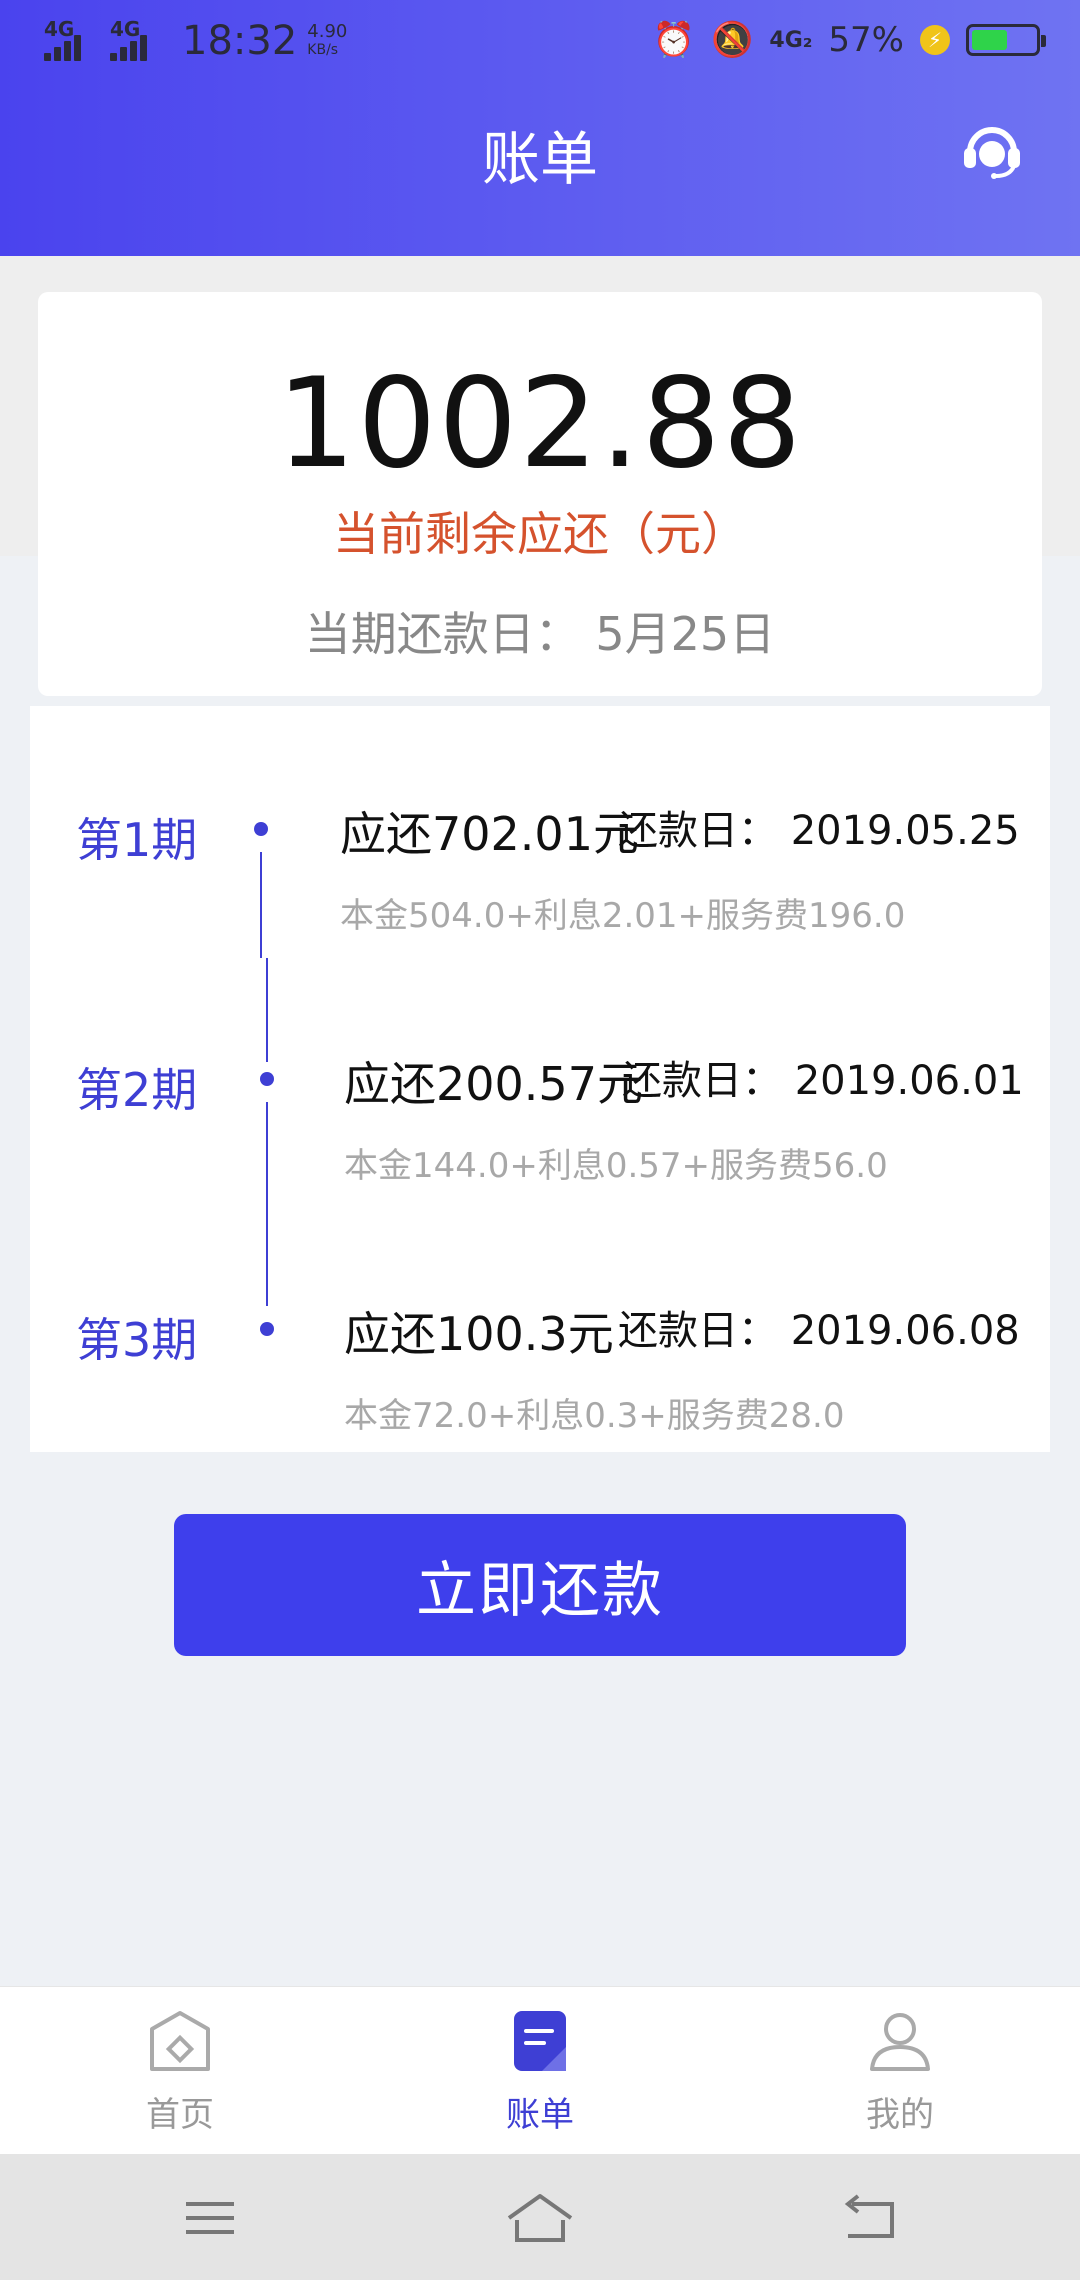 This screenshot has height=2280, width=1080. Describe the element at coordinates (540, 634) in the screenshot. I see `current-due-date: 当期还款日： 5月25日` at that location.